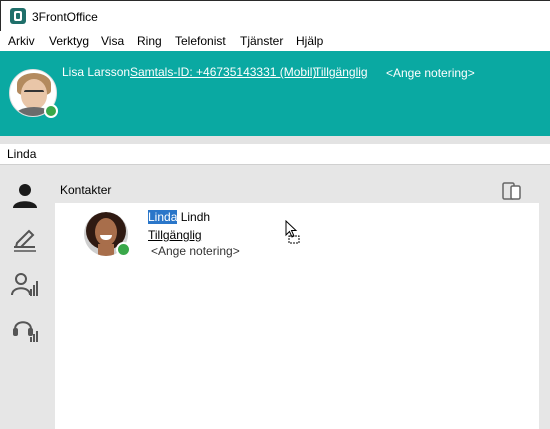  I want to click on menu-telefonist: Telefonist, so click(200, 41).